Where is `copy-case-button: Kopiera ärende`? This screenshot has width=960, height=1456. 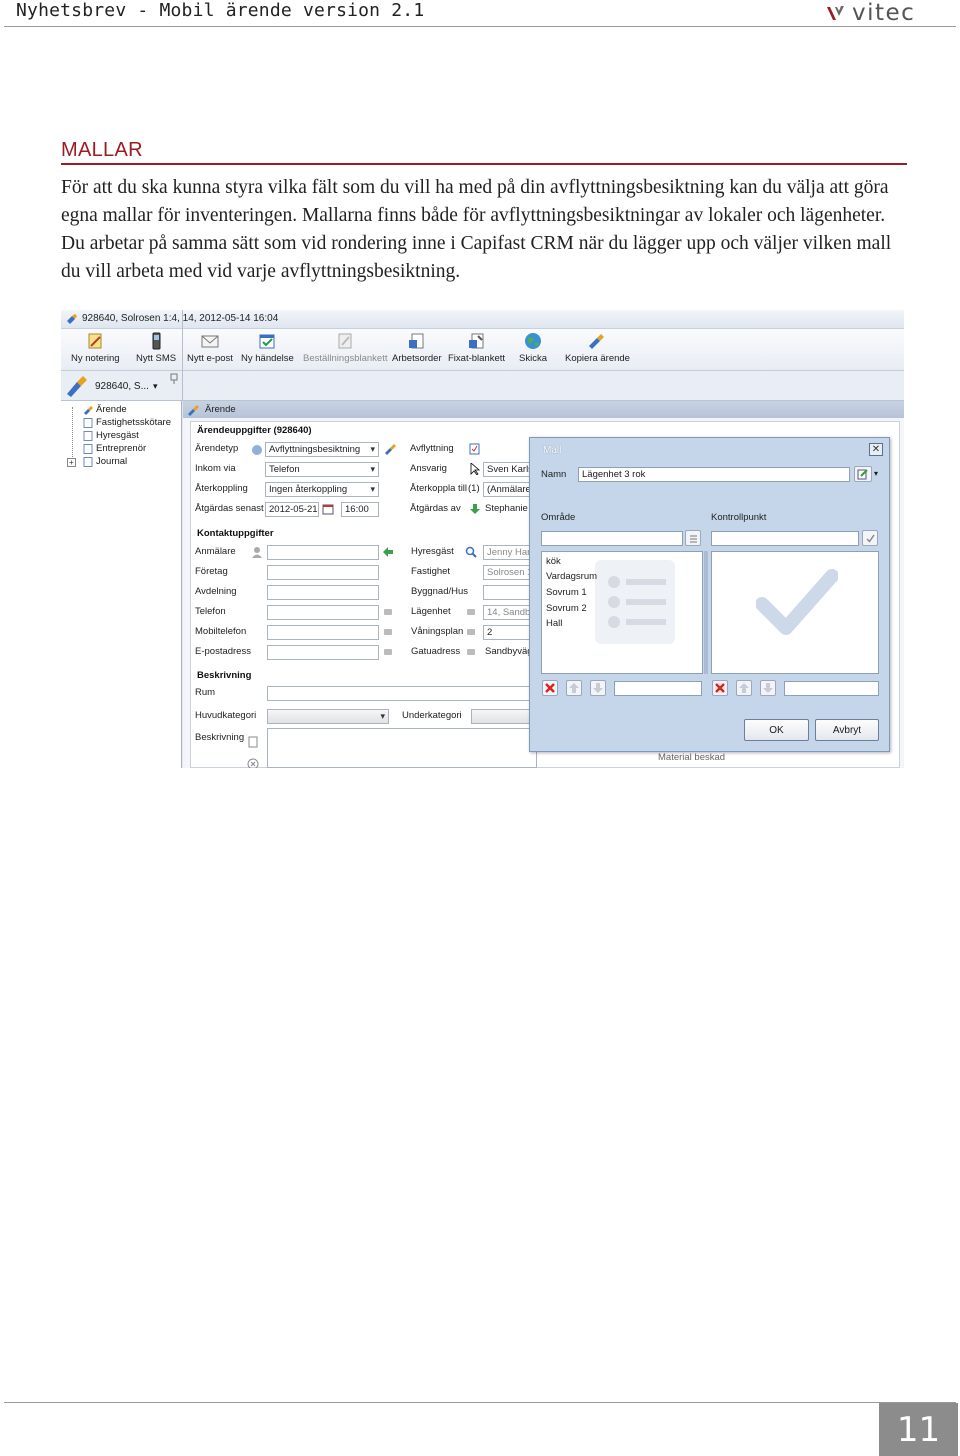 copy-case-button: Kopiera ärende is located at coordinates (597, 350).